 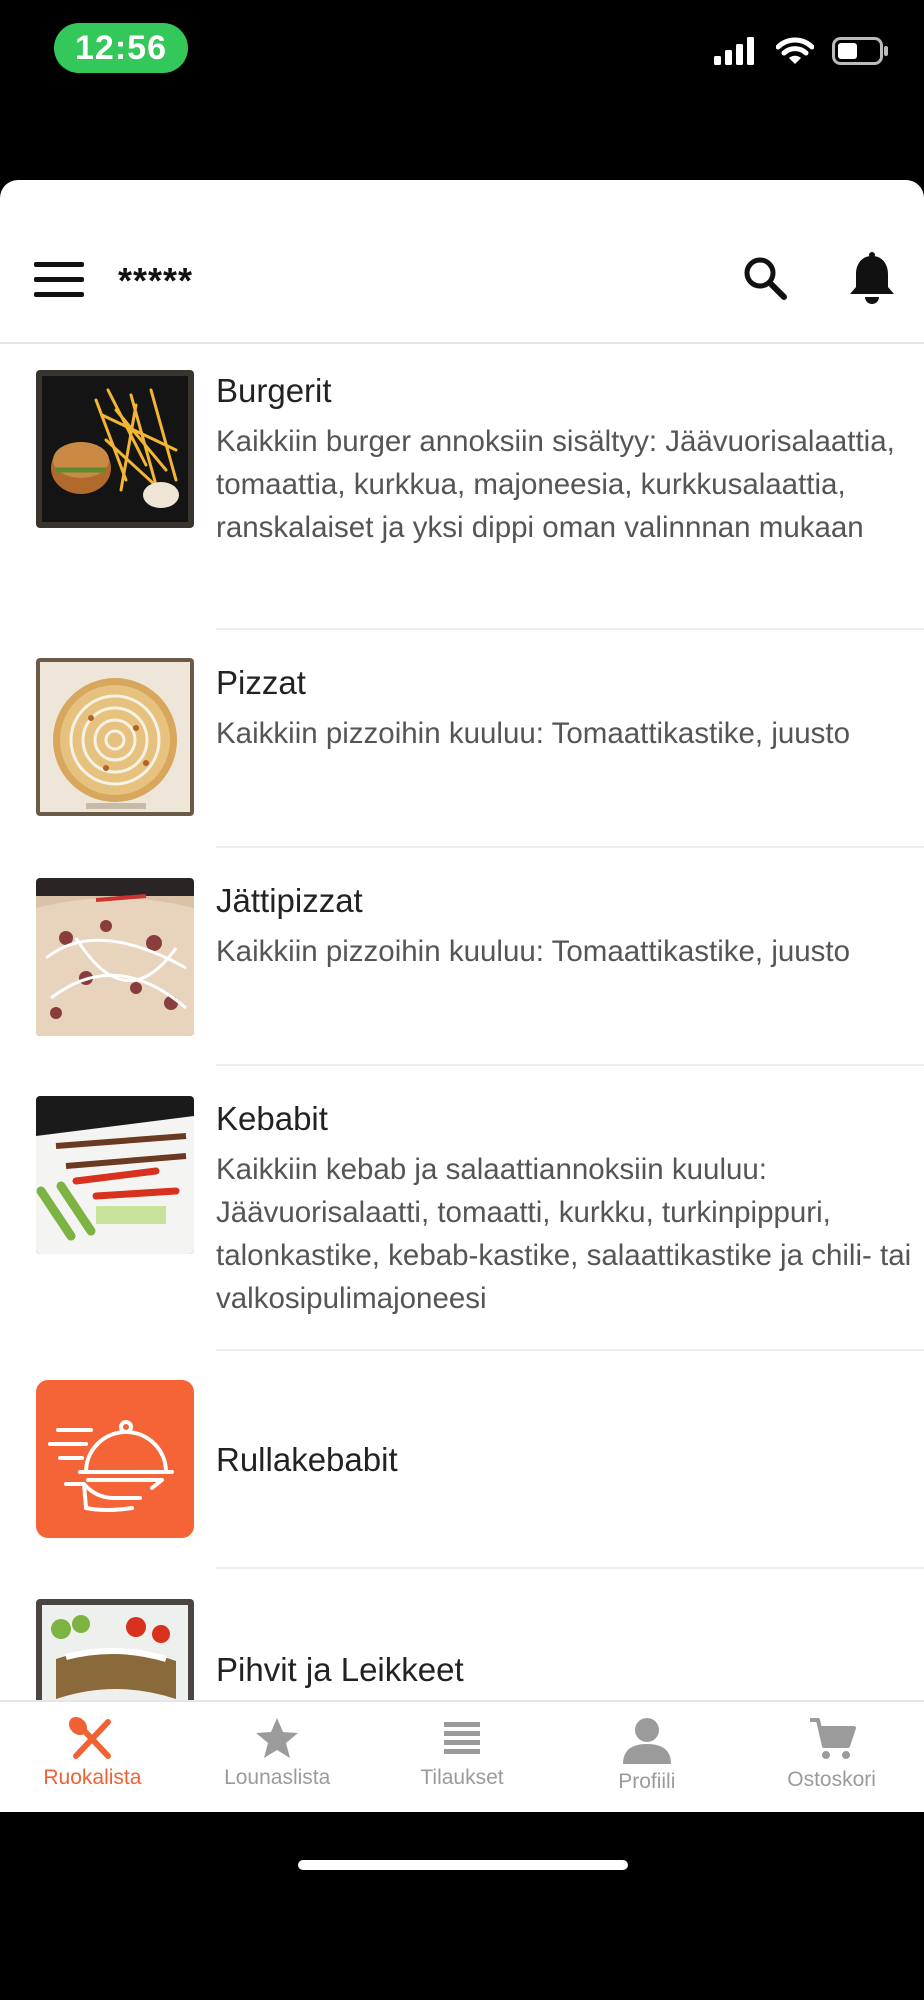 I want to click on tab-lounaslista: Lounaslista, so click(x=277, y=1757).